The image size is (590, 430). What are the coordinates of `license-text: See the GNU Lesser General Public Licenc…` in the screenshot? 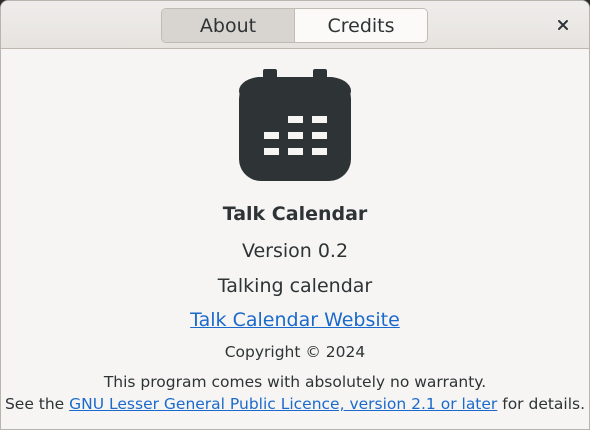 It's located at (295, 404).